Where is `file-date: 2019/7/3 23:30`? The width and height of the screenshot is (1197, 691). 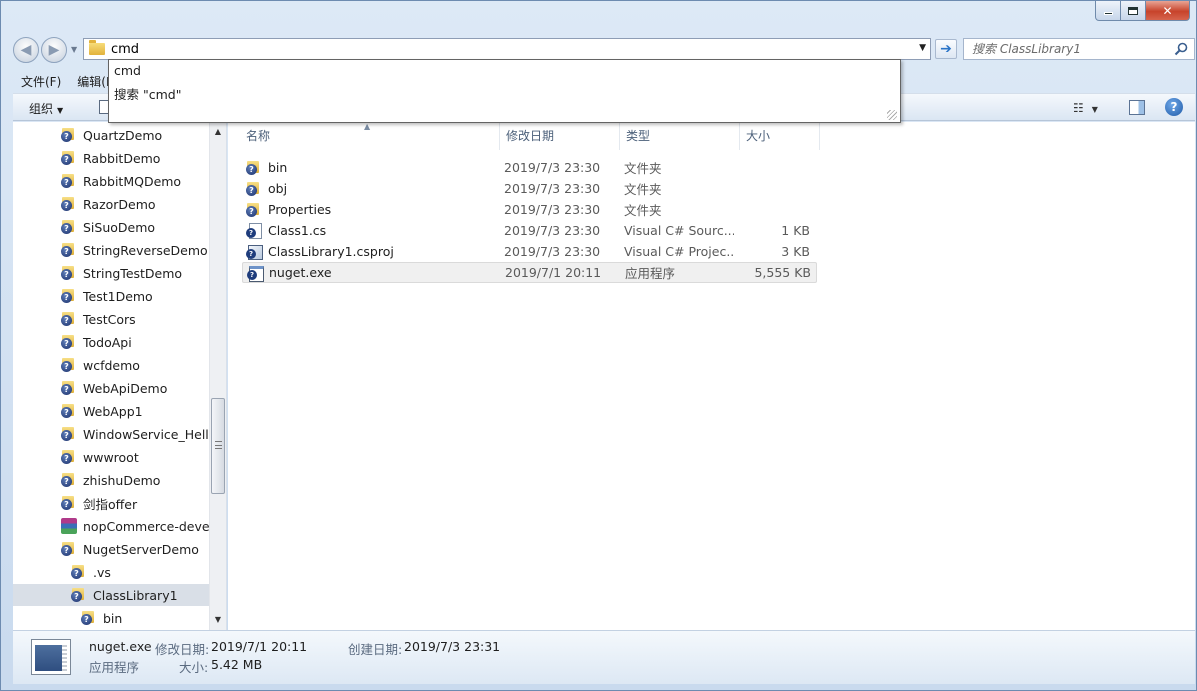 file-date: 2019/7/3 23:30 is located at coordinates (552, 188).